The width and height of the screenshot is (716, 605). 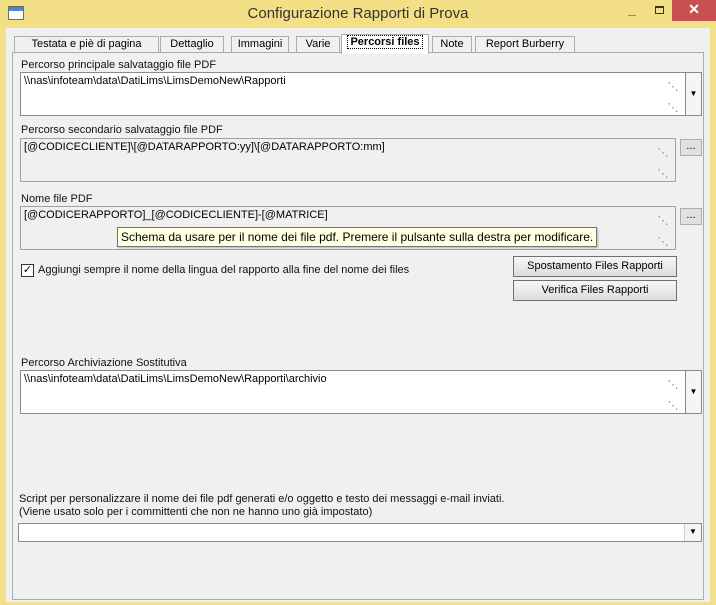 I want to click on tab-testata: Testata e piè di pagina, so click(x=86, y=44).